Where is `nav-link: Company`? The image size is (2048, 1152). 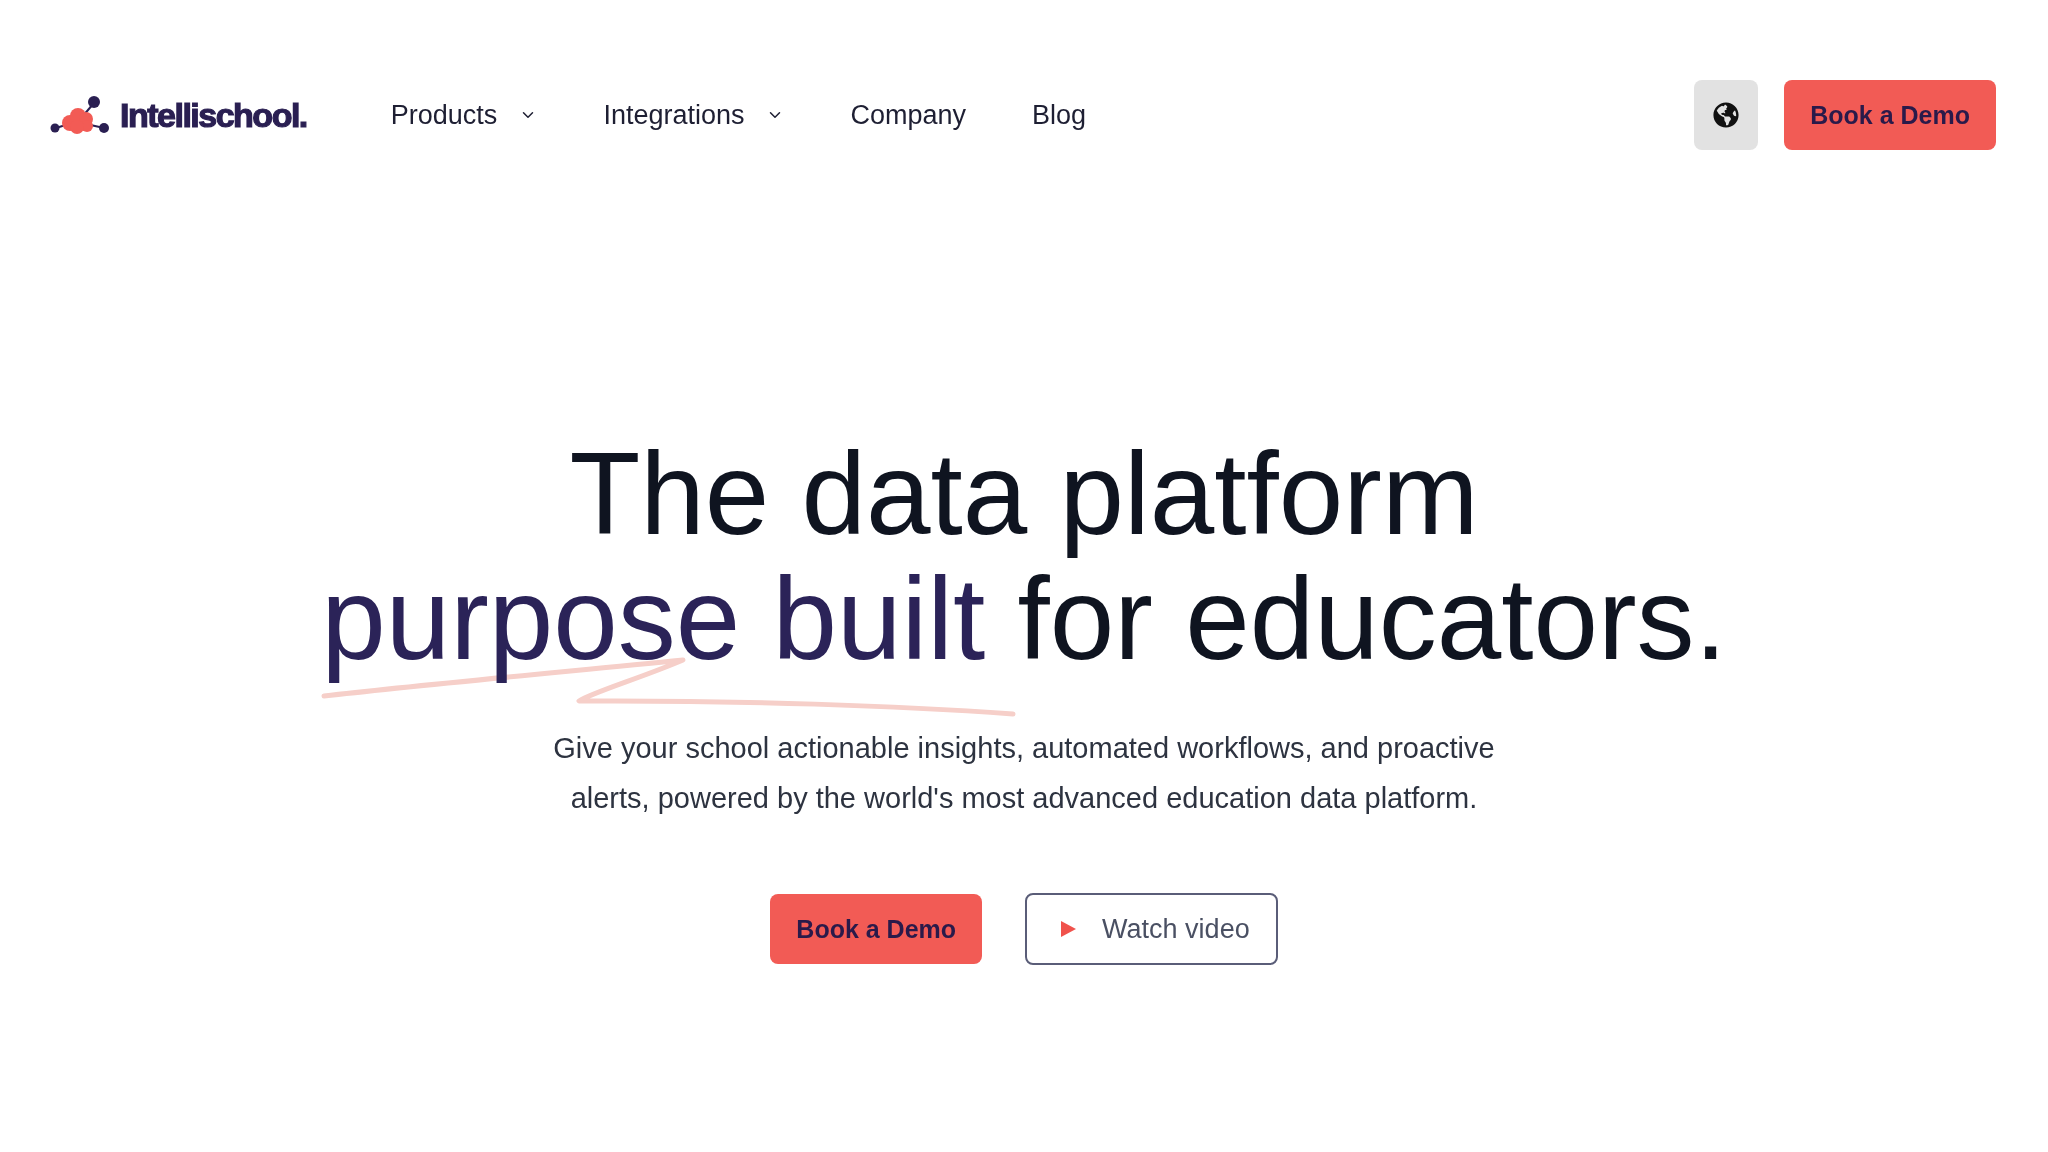 nav-link: Company is located at coordinates (908, 115).